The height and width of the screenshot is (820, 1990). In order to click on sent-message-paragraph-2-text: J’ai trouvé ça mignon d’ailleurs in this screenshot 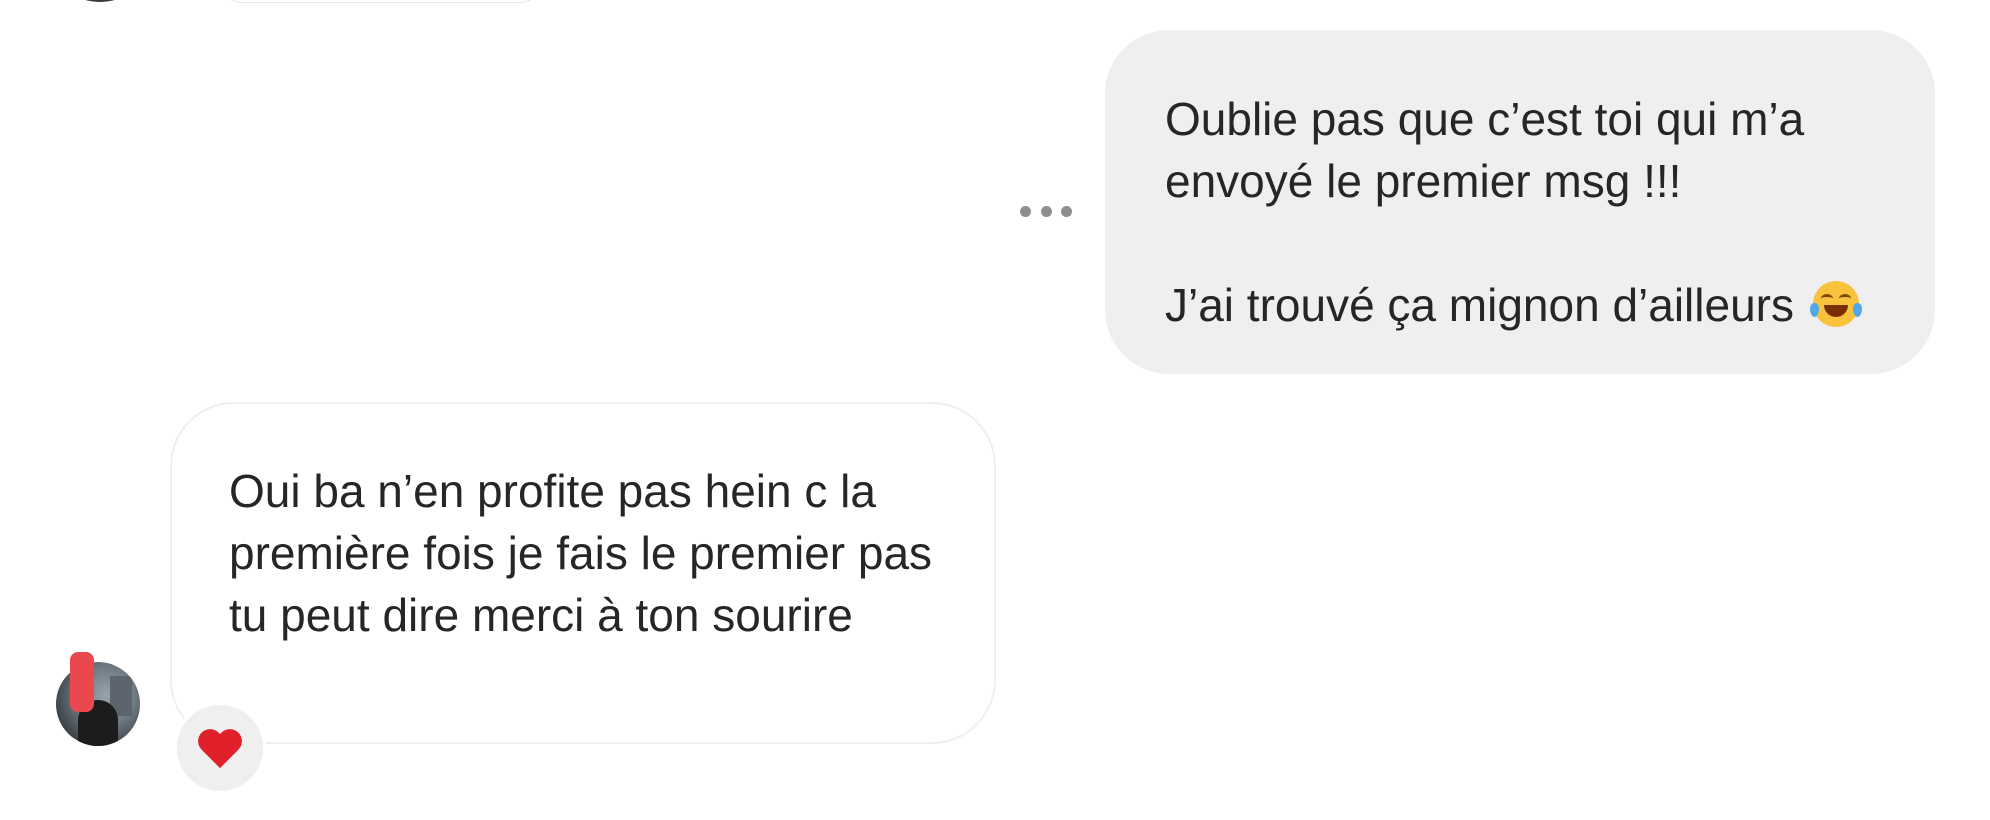, I will do `click(1479, 305)`.